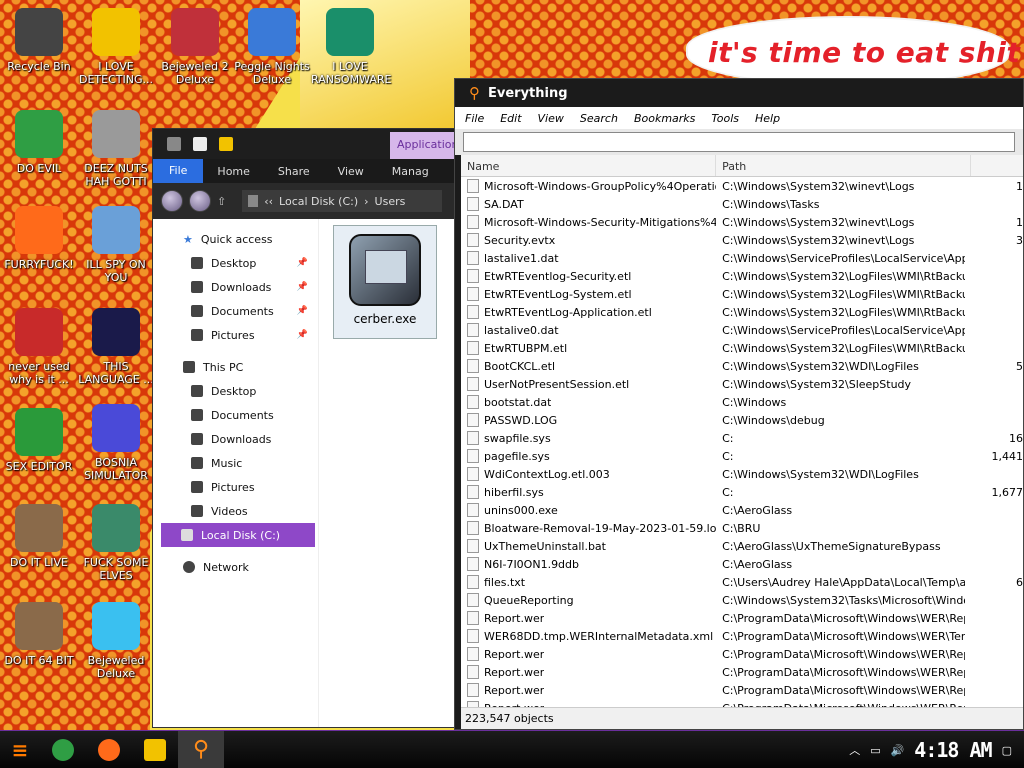 The width and height of the screenshot is (1024, 768). What do you see at coordinates (235, 487) in the screenshot?
I see `nav-pc-pictures: Pictures` at bounding box center [235, 487].